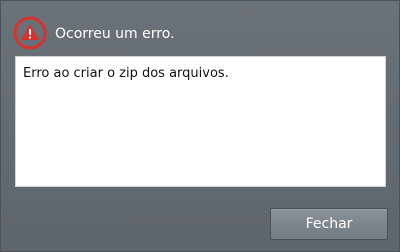 The height and width of the screenshot is (252, 400). I want to click on dialog-title: Ocorreu um erro., so click(115, 34).